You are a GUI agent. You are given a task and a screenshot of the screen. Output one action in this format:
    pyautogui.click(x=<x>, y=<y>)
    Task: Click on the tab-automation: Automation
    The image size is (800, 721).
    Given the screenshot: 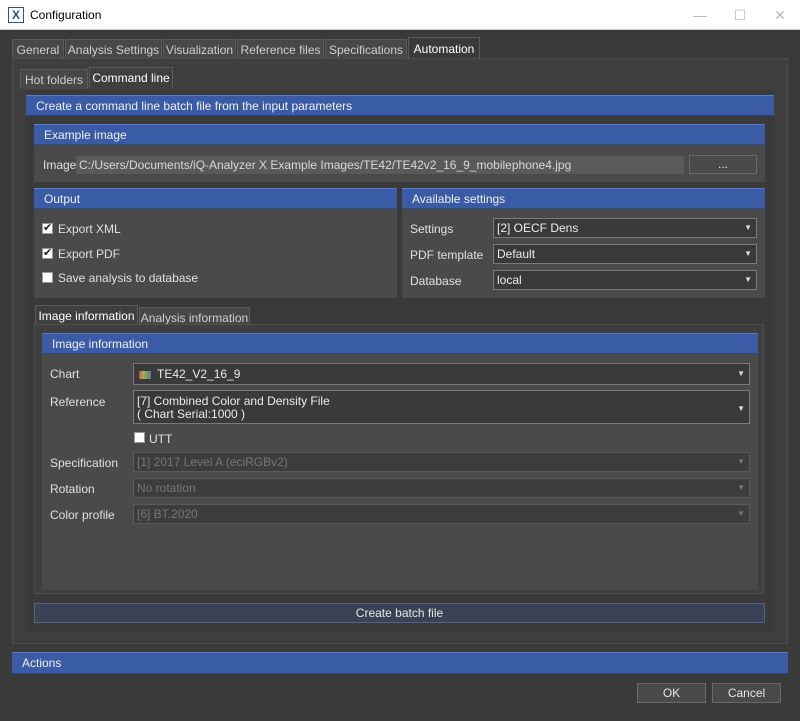 What is the action you would take?
    pyautogui.click(x=444, y=48)
    